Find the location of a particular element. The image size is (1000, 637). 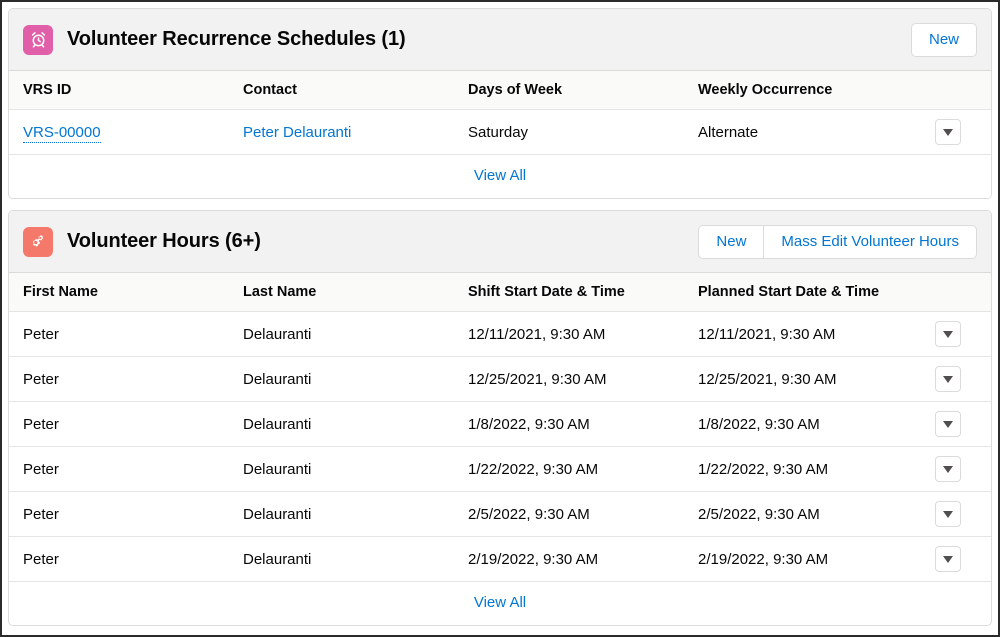

cell-shift-start-date-time: 2/19/2022, 9:30 AM is located at coordinates (583, 559).